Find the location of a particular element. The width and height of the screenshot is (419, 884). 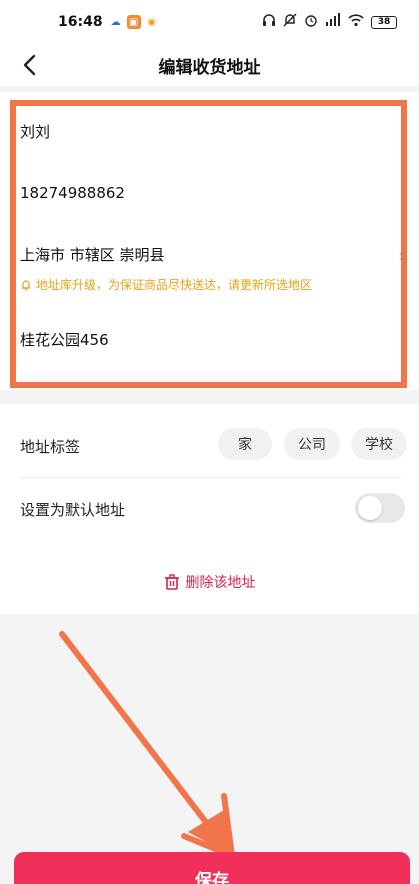

status-system-icons: 38 is located at coordinates (329, 22).